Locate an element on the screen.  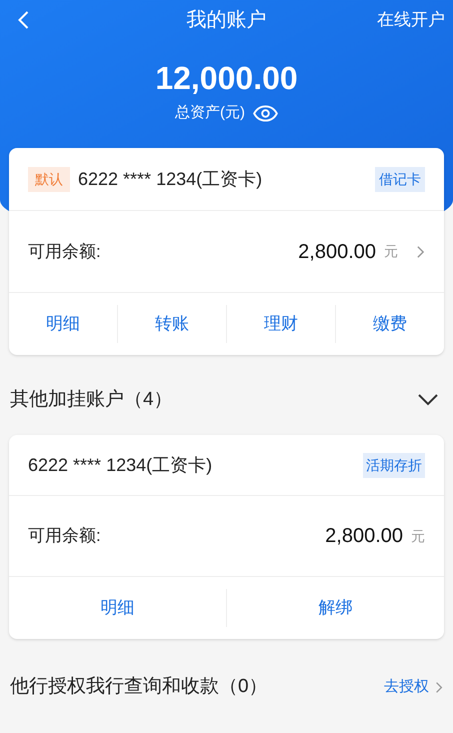
section-title: 其他加挂账户（4） is located at coordinates (91, 400).